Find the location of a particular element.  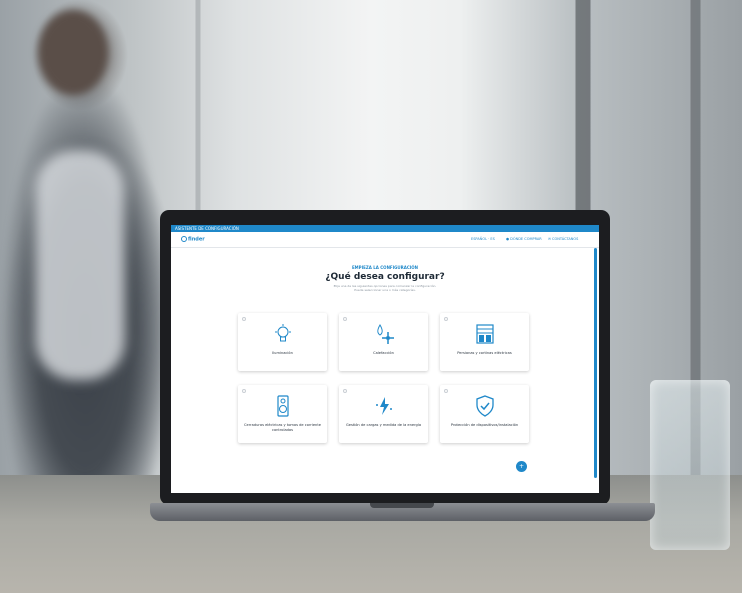

card-label: Gestión de cargas y medida de la energía is located at coordinates (383, 425).